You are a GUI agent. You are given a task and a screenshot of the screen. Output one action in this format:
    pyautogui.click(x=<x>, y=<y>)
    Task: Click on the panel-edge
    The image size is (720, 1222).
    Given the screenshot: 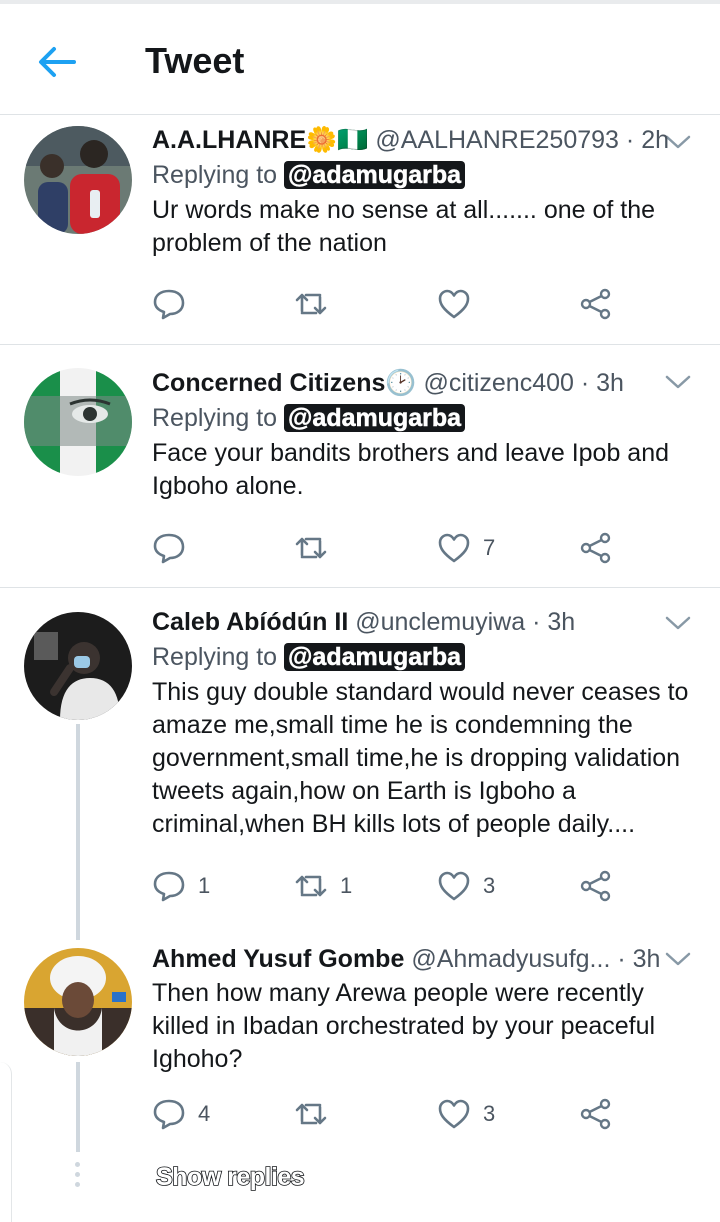 What is the action you would take?
    pyautogui.click(x=6, y=1142)
    